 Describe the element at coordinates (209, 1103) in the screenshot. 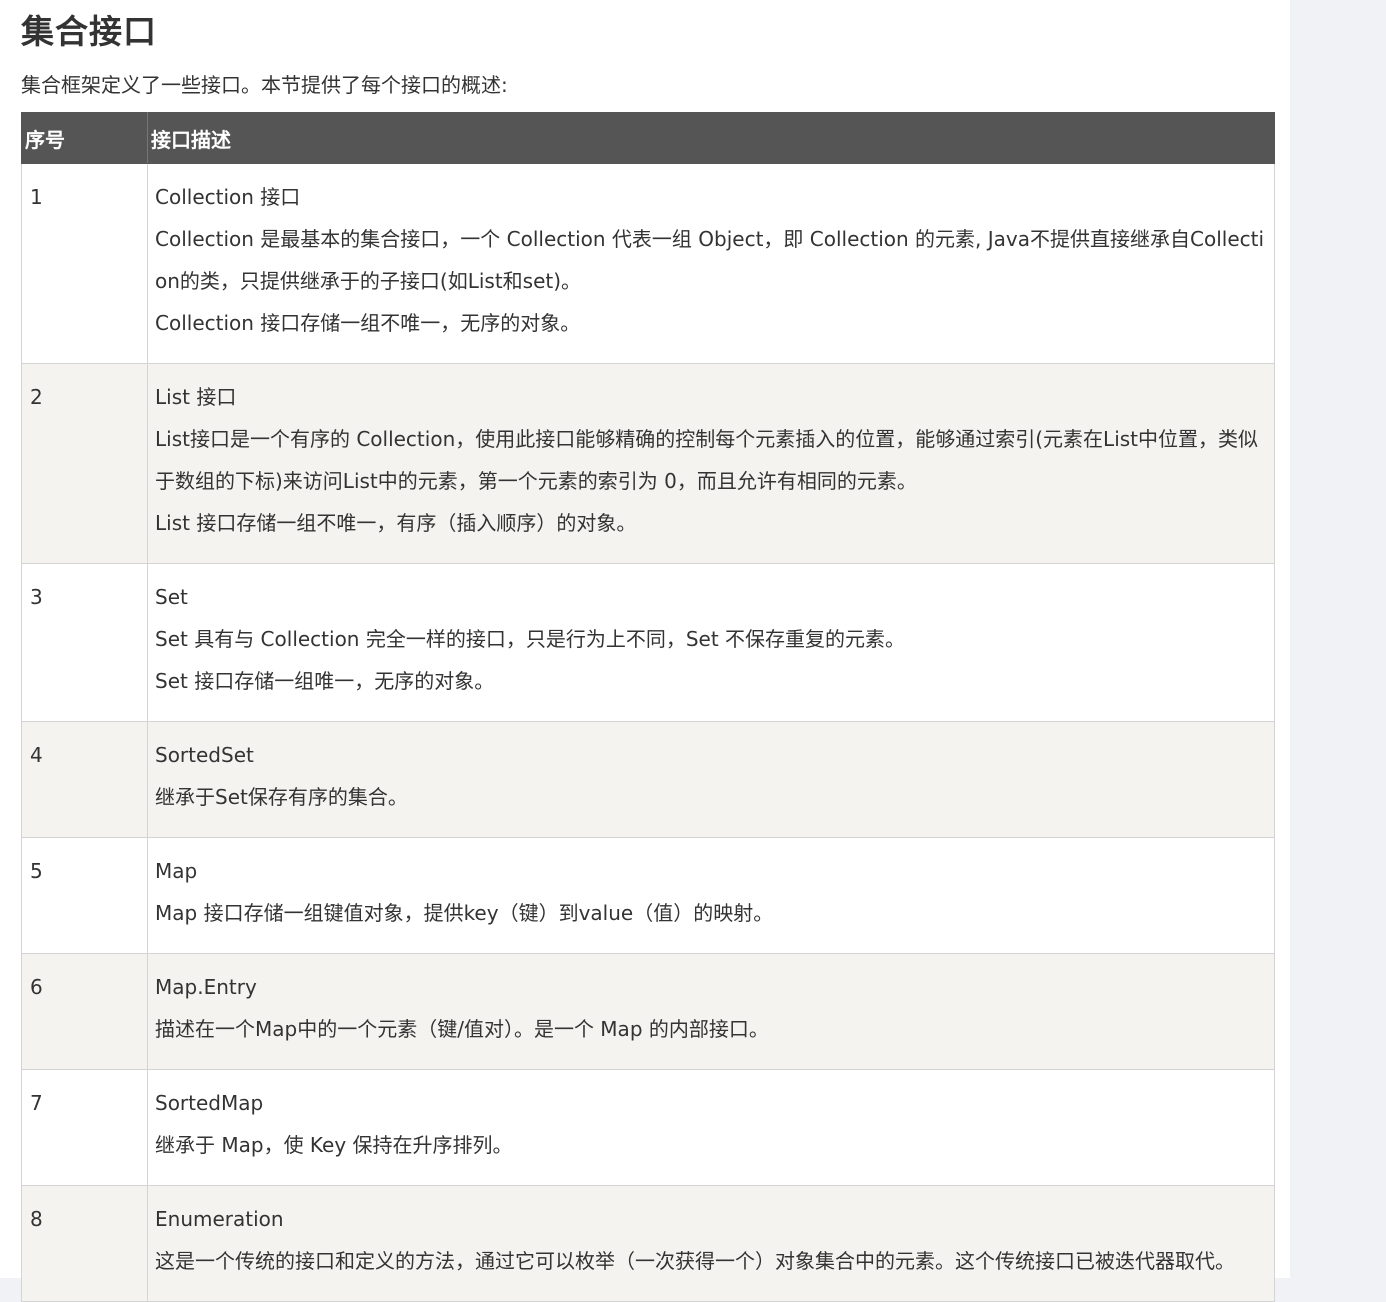

I see `interface-name: SortedMap` at that location.